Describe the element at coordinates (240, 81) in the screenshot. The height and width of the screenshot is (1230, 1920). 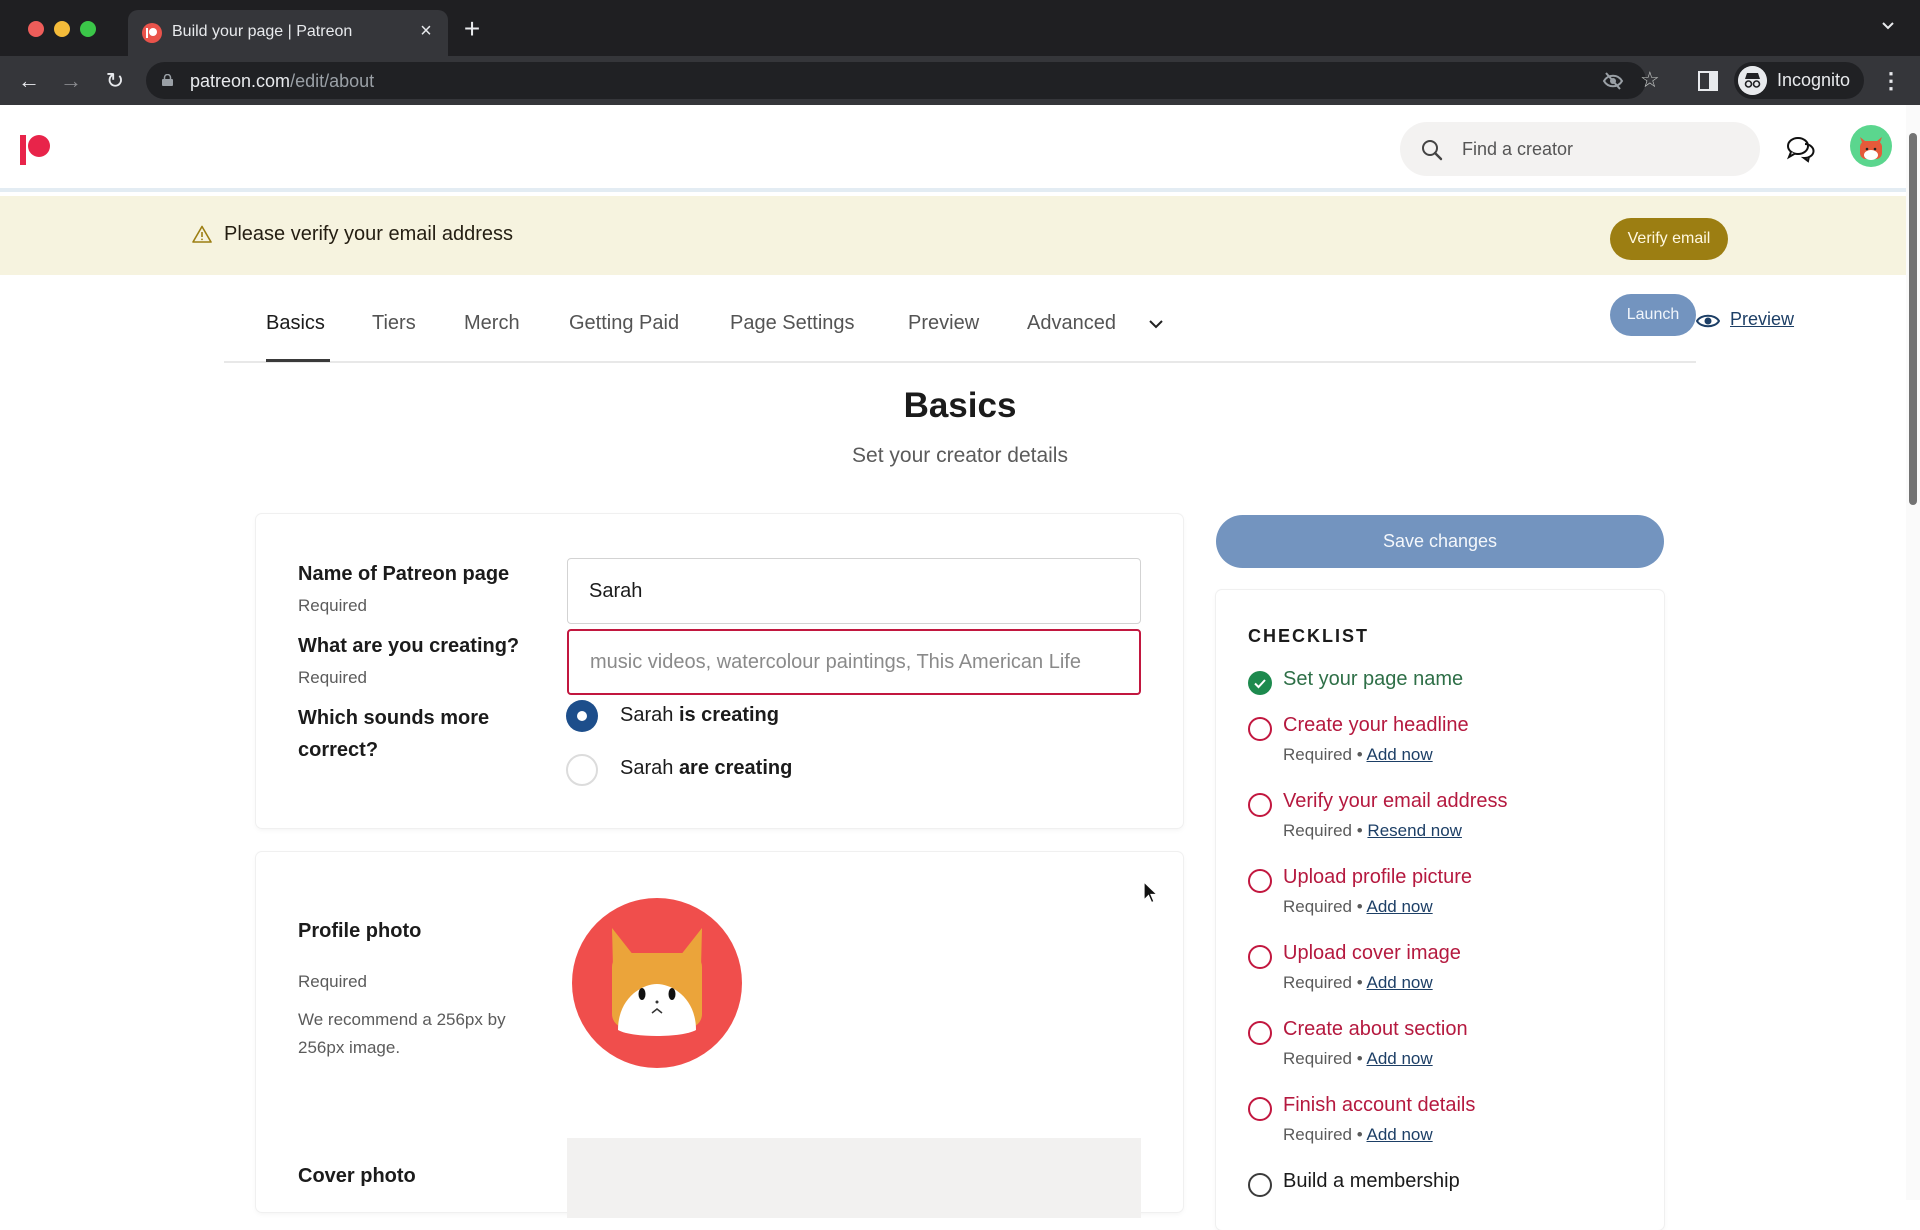
I see `url-host: patreon.com` at that location.